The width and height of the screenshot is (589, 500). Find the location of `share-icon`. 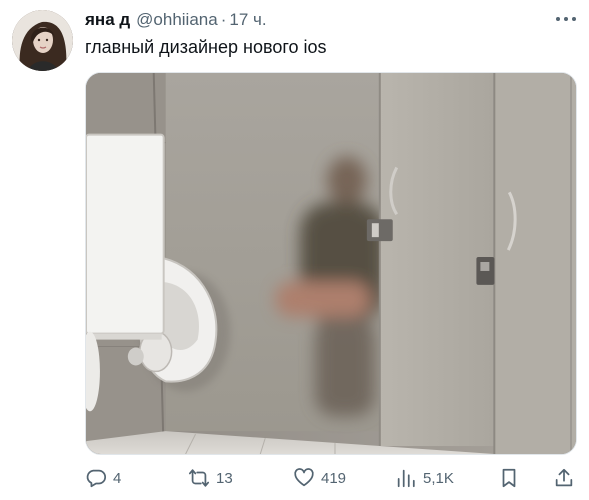

share-icon is located at coordinates (564, 477).